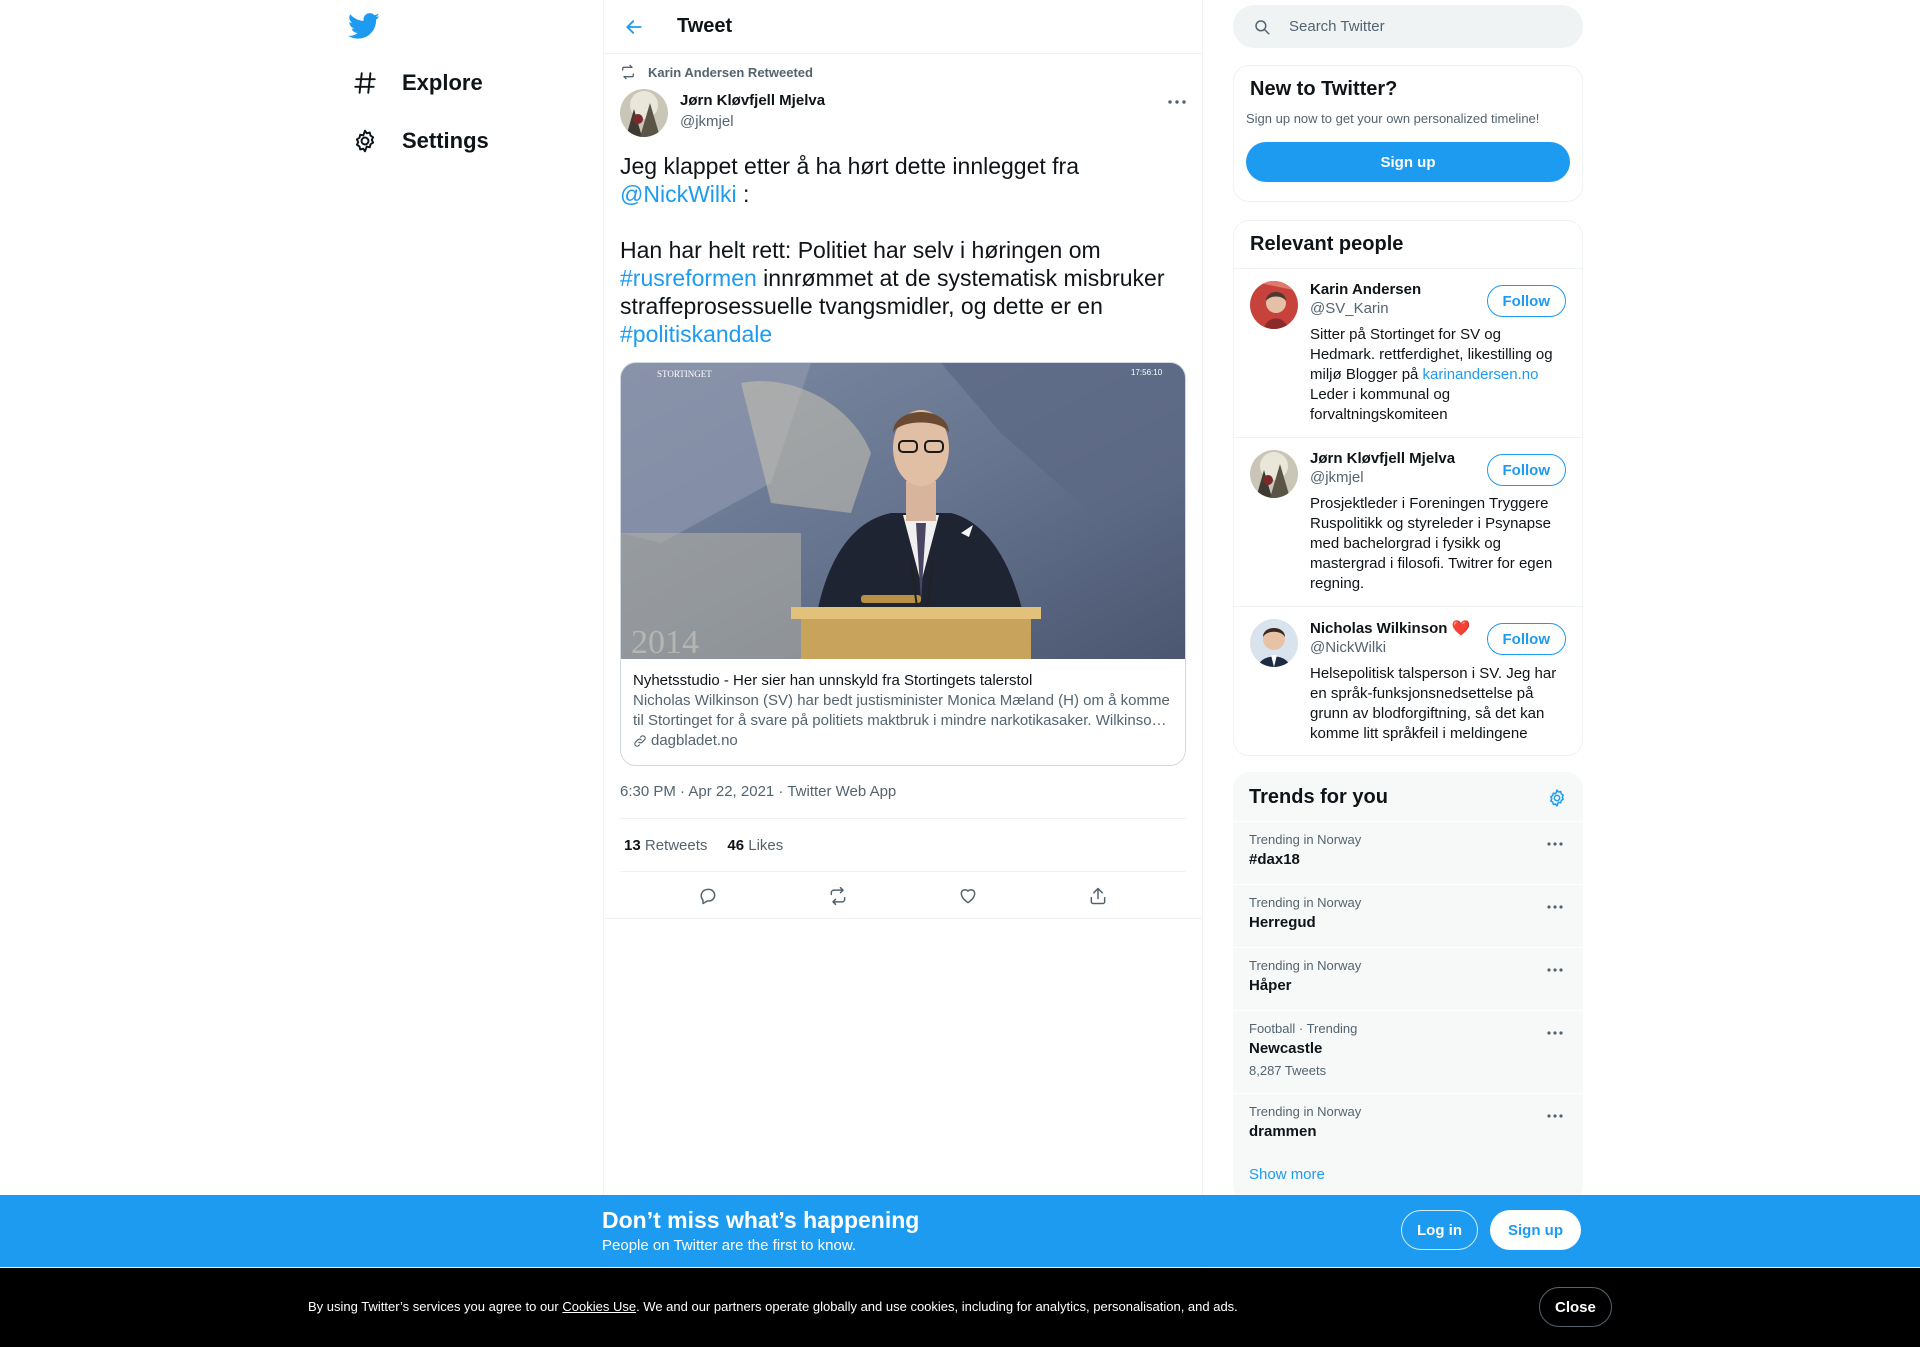 Image resolution: width=1920 pixels, height=1347 pixels. What do you see at coordinates (903, 896) in the screenshot?
I see `tweet-actions` at bounding box center [903, 896].